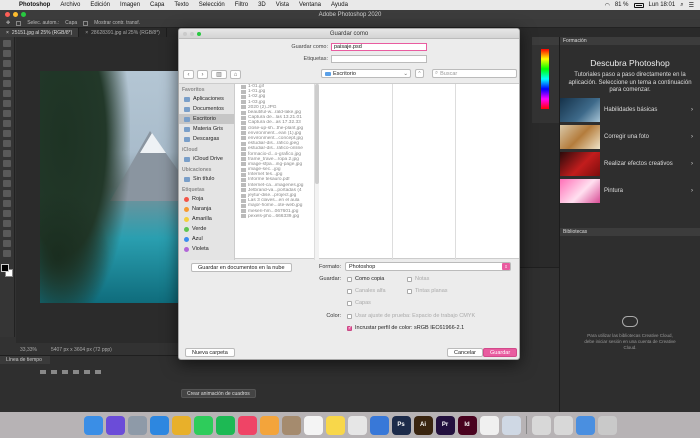 The height and width of the screenshot is (438, 700). I want to click on sidebar-tag-roja: Roja, so click(206, 199).